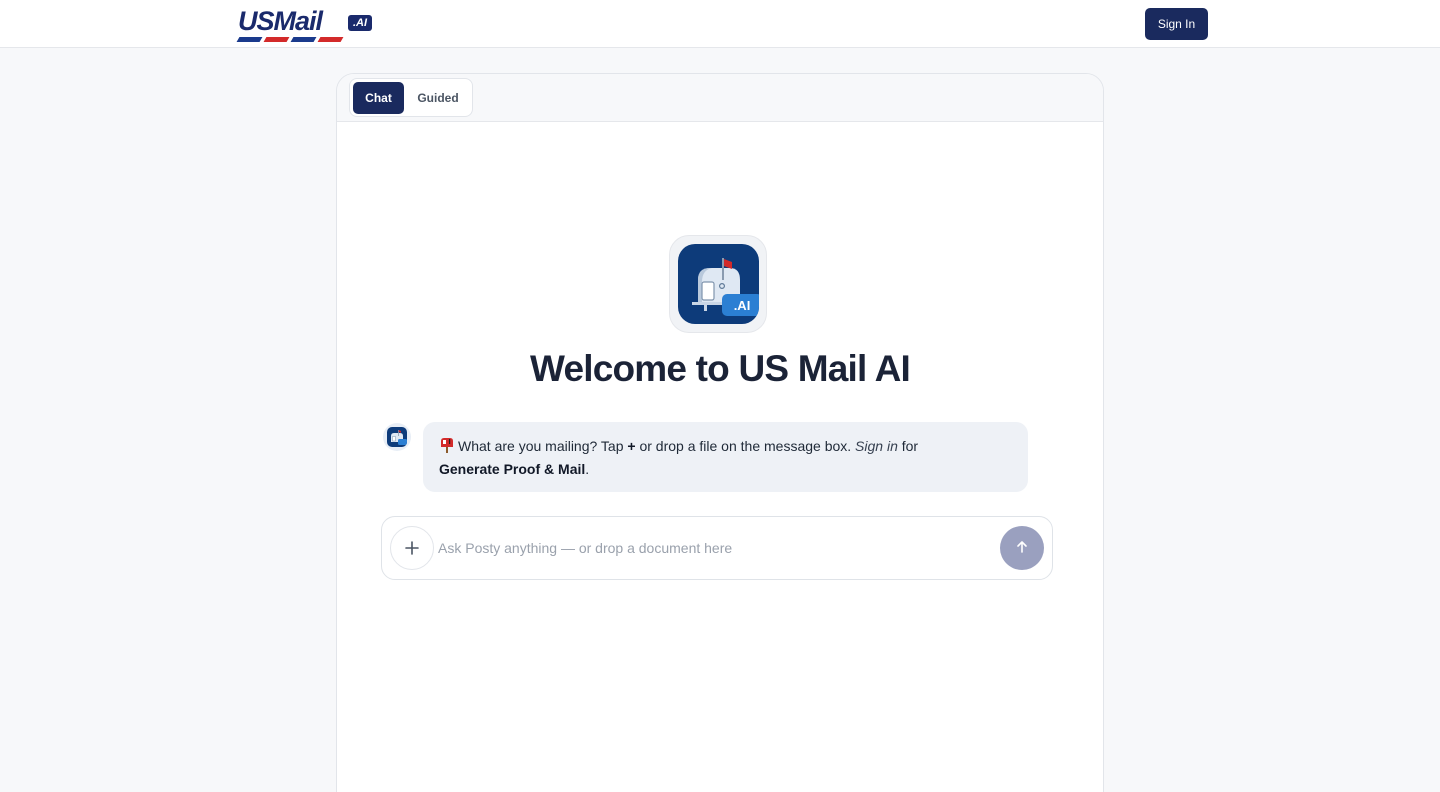 This screenshot has width=1440, height=792. Describe the element at coordinates (908, 446) in the screenshot. I see `message-text-3: for` at that location.